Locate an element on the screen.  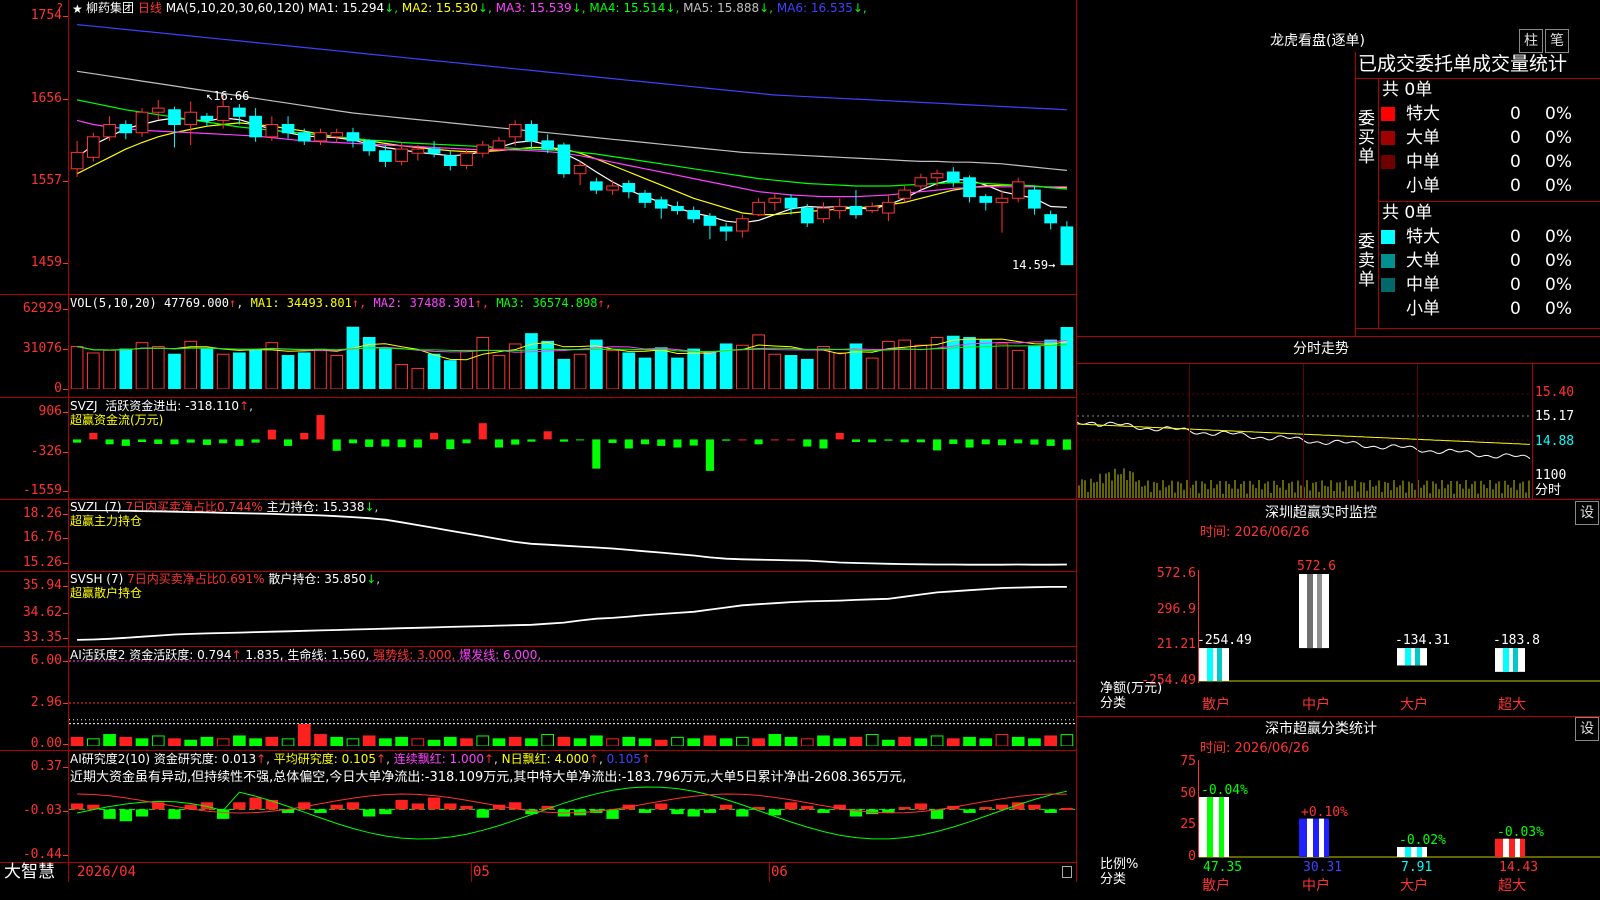
monitor-bar-fill is located at coordinates (1214, 664).